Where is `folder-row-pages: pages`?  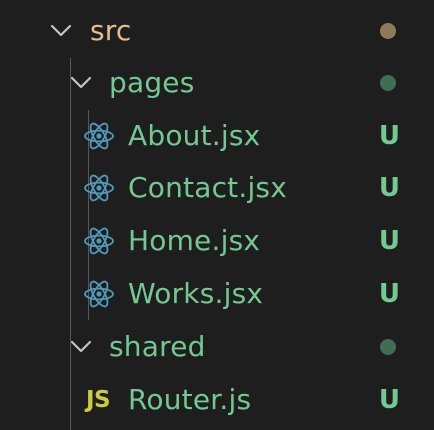 folder-row-pages: pages is located at coordinates (217, 83).